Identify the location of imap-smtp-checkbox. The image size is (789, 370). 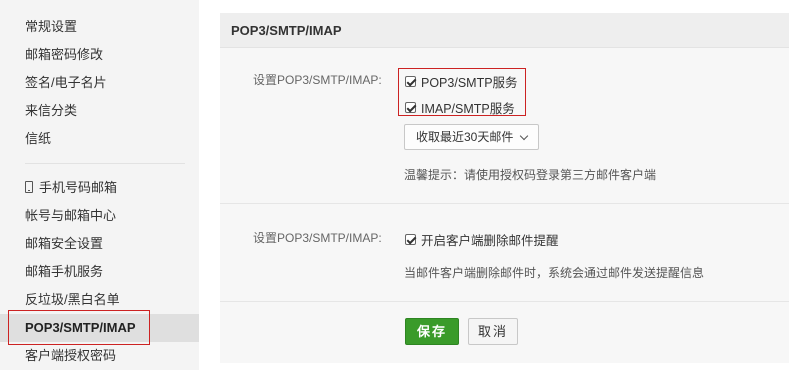
(410, 107).